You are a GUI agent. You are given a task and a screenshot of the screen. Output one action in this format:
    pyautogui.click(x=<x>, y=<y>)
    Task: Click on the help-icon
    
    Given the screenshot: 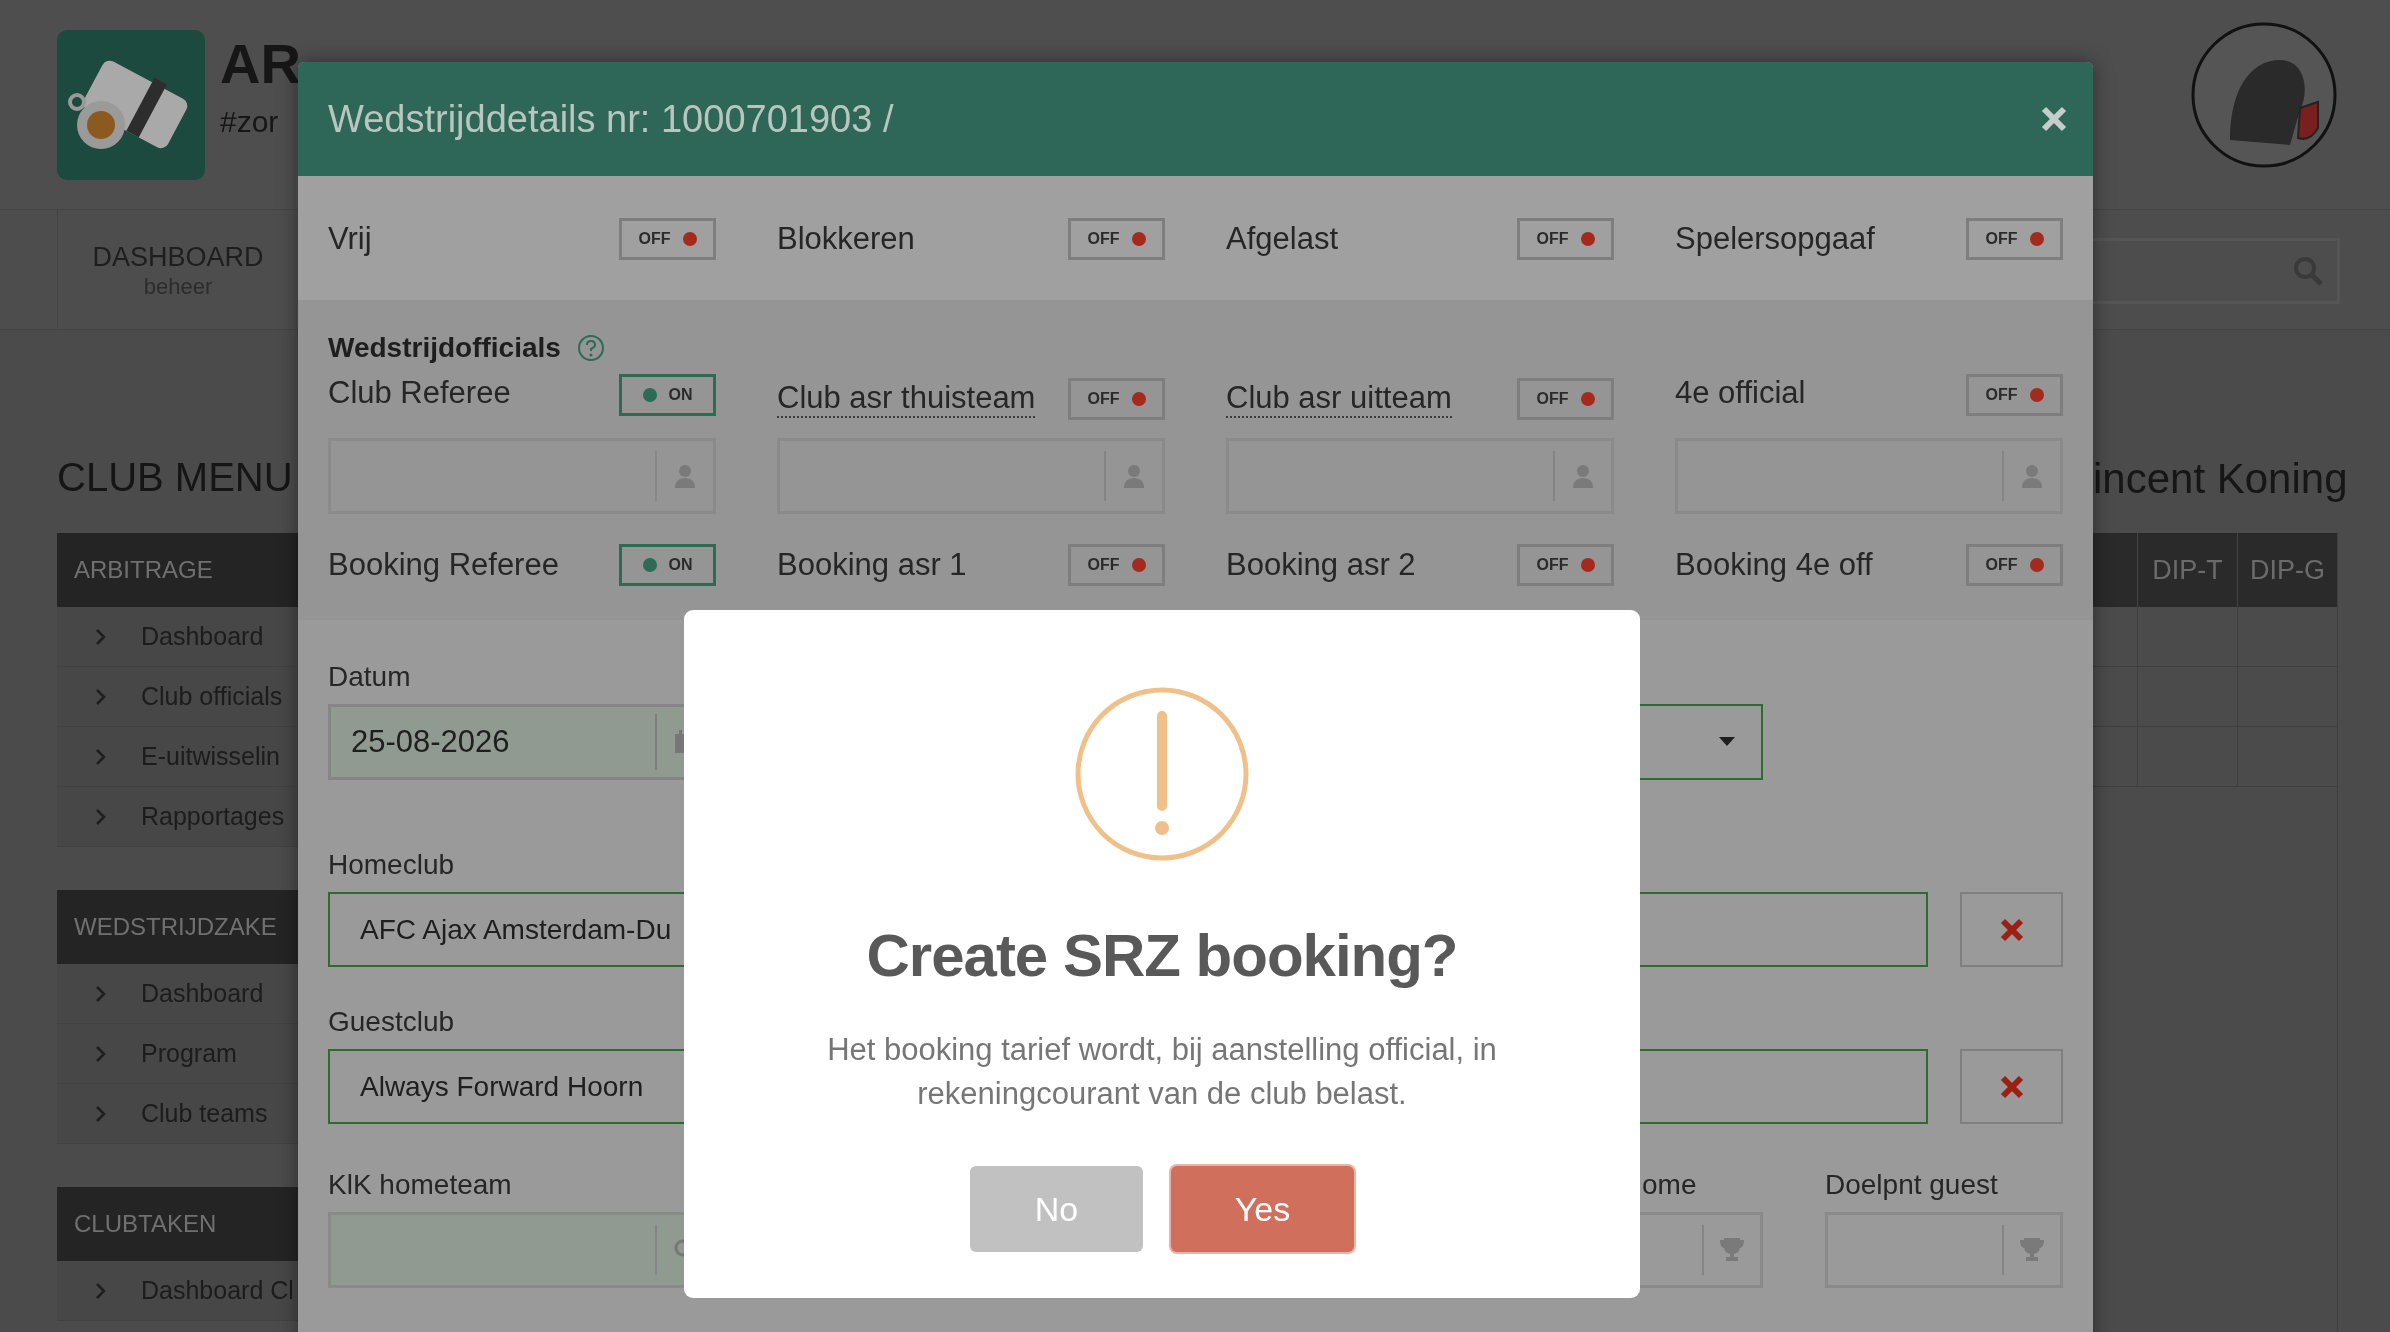 What is the action you would take?
    pyautogui.click(x=590, y=348)
    